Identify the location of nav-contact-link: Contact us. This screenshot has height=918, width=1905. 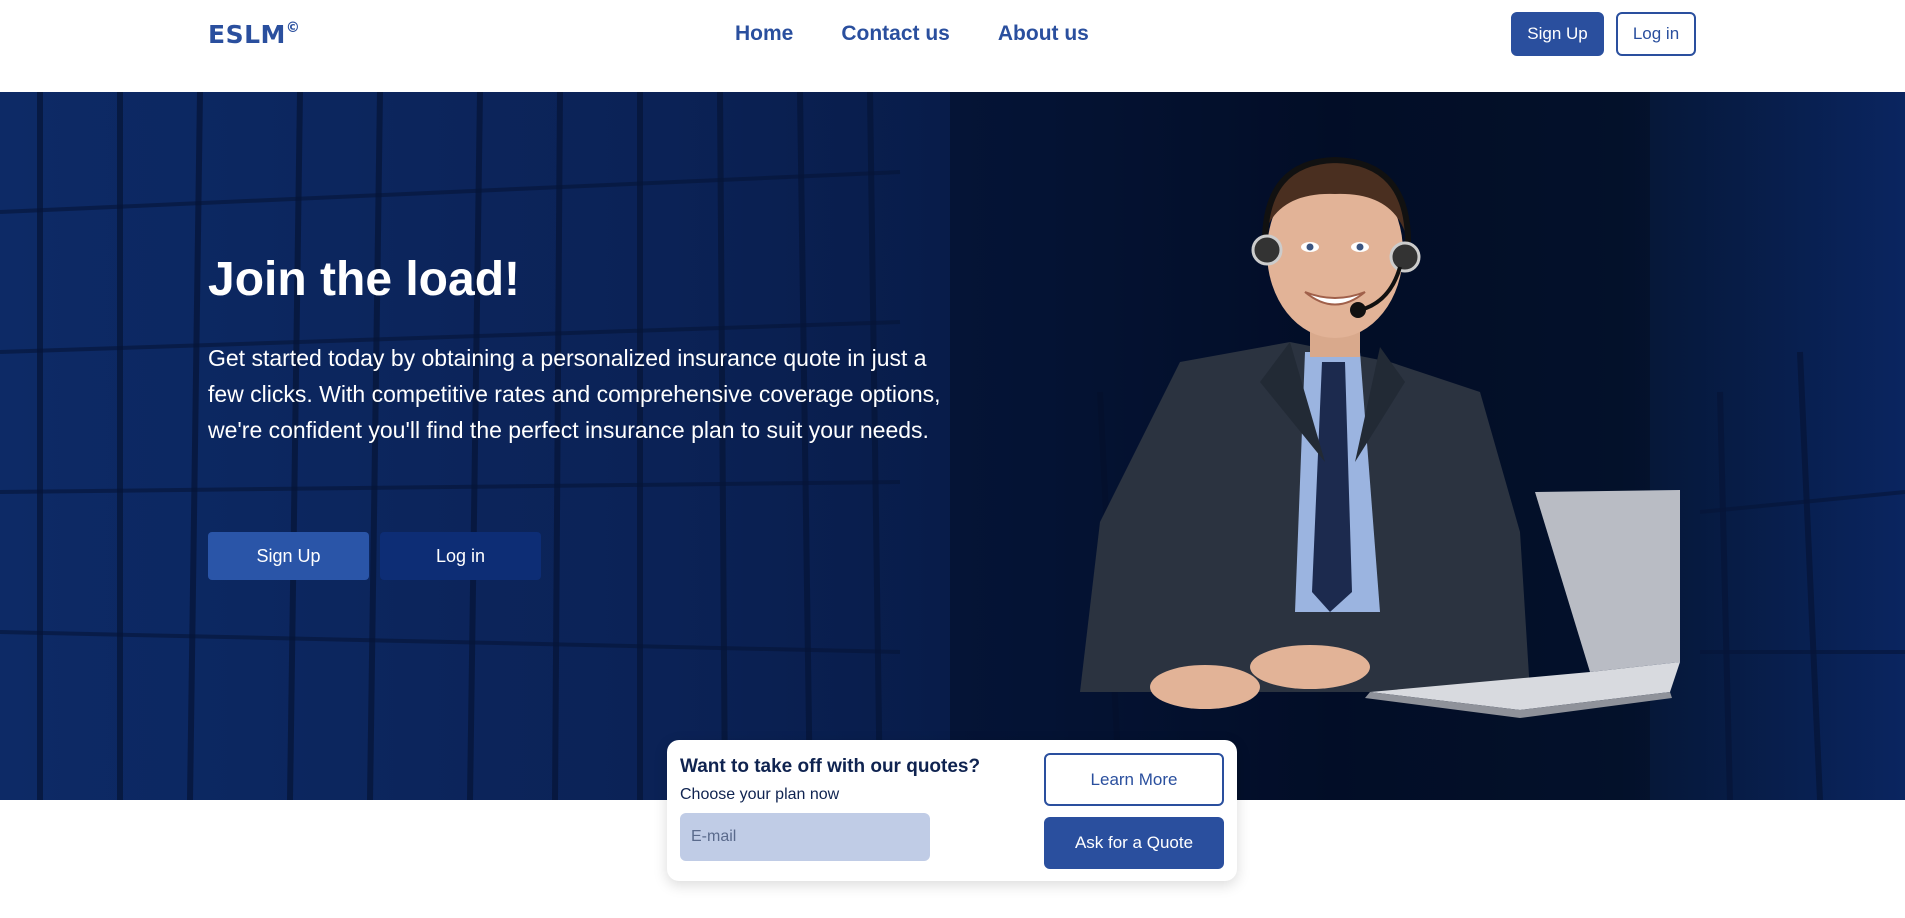
(895, 34).